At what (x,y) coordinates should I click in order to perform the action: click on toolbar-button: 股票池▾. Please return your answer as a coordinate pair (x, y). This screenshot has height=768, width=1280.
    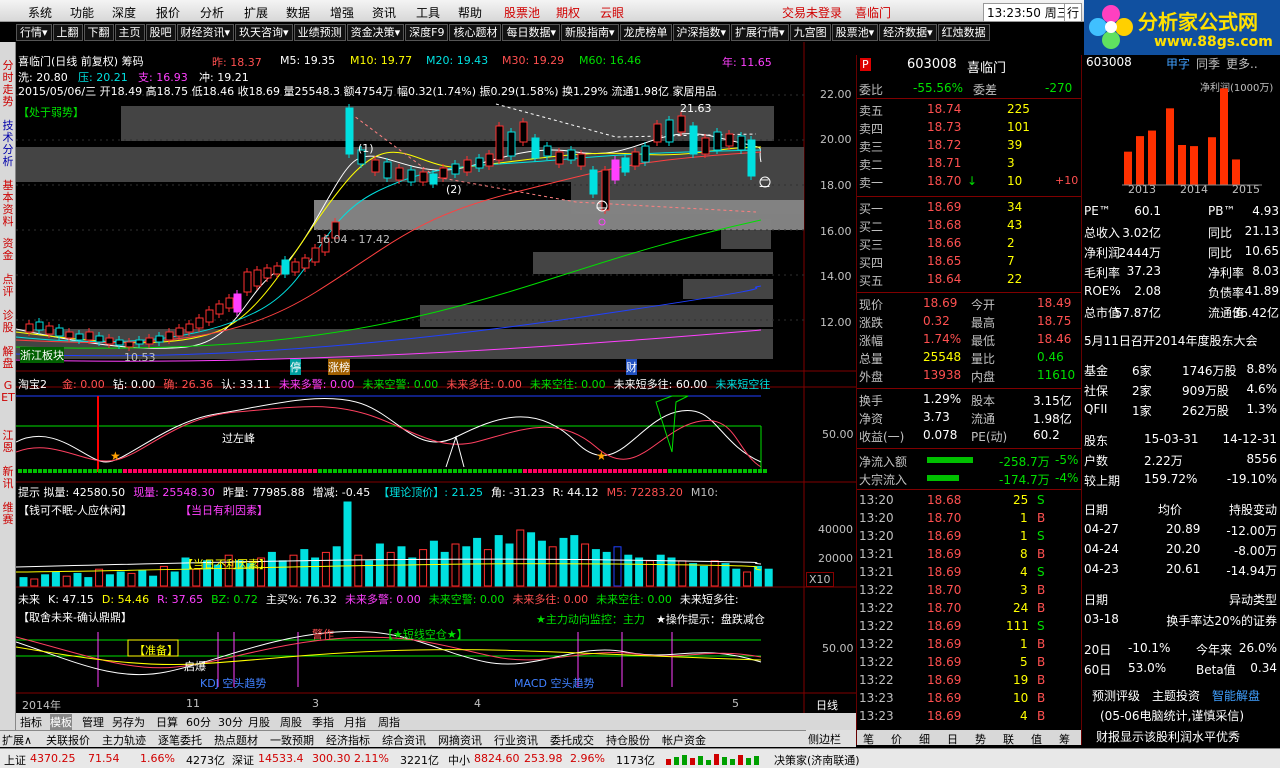
    Looking at the image, I should click on (855, 32).